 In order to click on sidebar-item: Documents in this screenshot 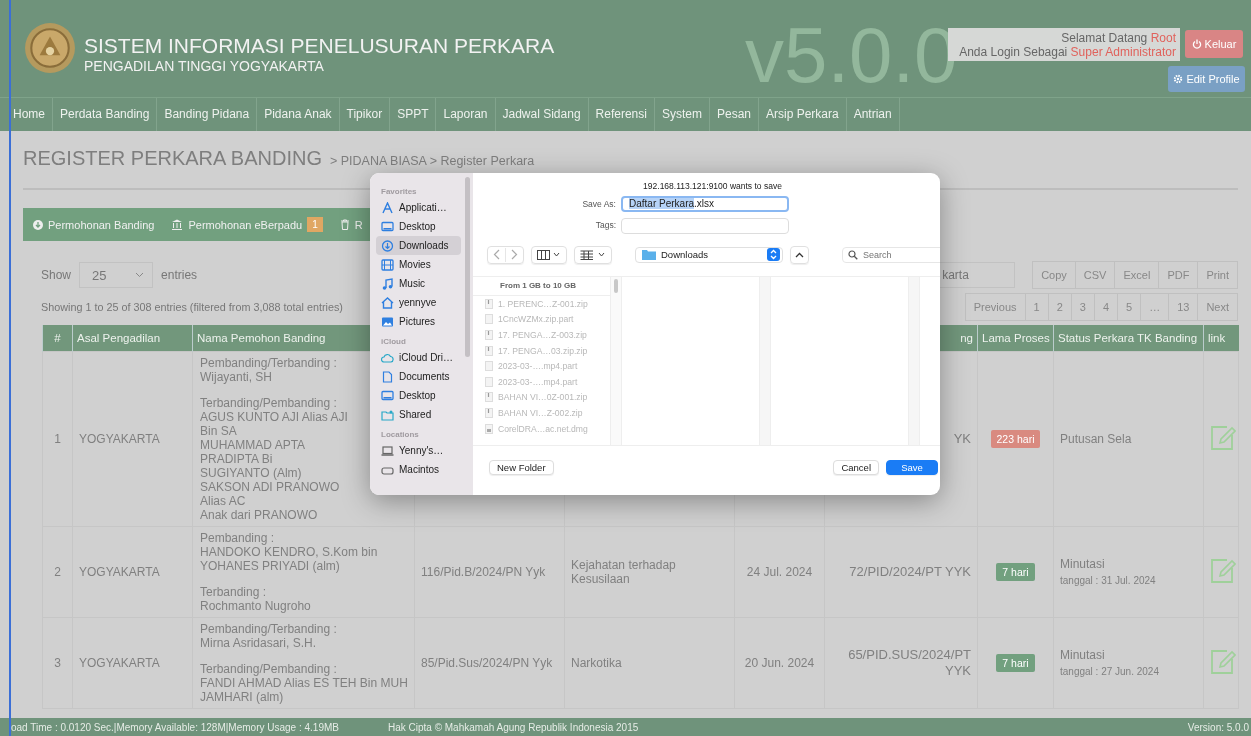, I will do `click(418, 376)`.